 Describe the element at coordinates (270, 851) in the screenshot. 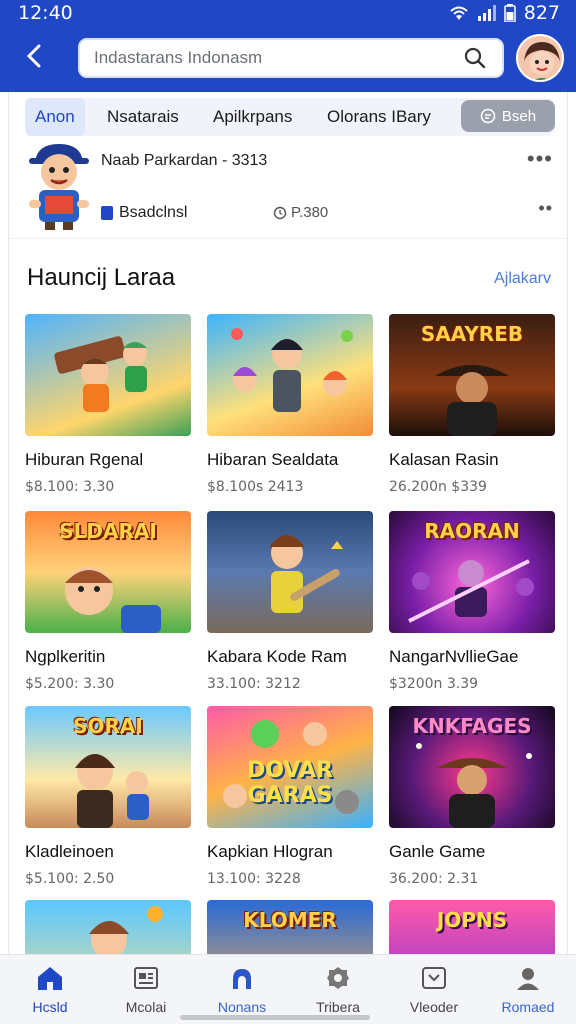

I see `game-title: Kapkian Hlogran` at that location.